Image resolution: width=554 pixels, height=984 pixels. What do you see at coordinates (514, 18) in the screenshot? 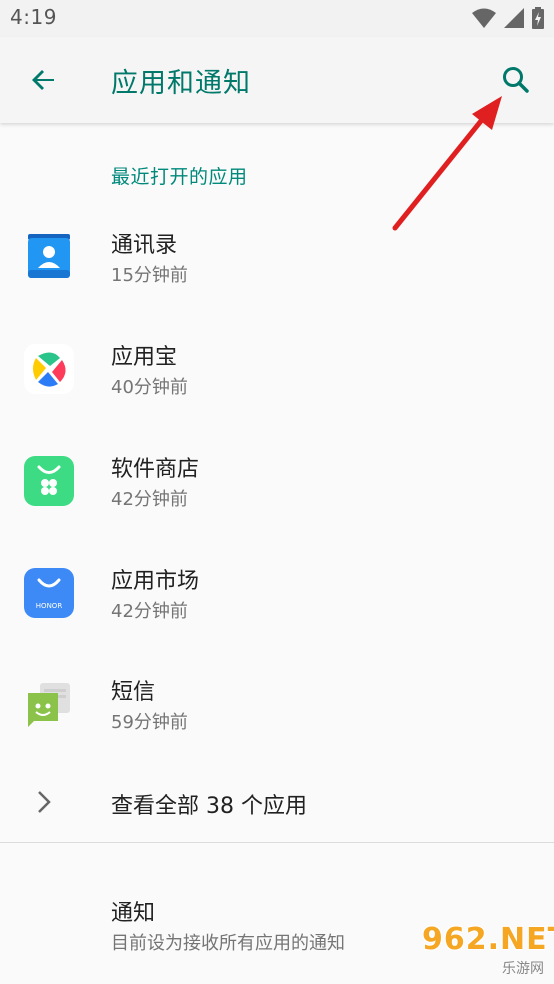
I see `signal-icon` at bounding box center [514, 18].